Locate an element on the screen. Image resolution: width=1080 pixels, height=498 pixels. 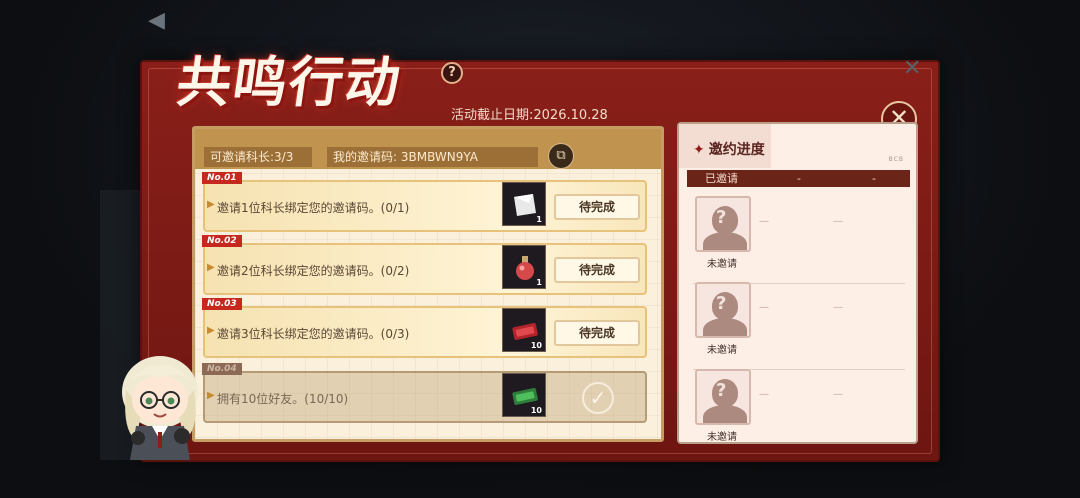
task-number: No.02 is located at coordinates (222, 241).